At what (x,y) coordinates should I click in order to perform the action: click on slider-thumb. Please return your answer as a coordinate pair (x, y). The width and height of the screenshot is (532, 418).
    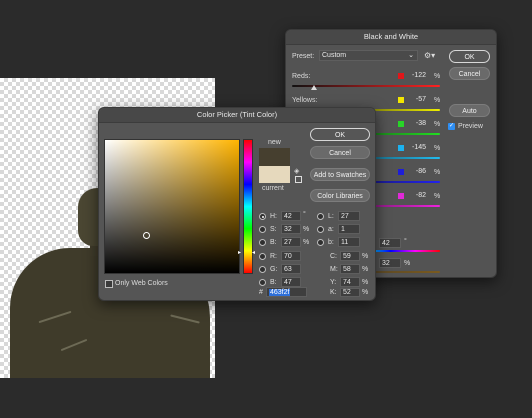
    Looking at the image, I should click on (314, 87).